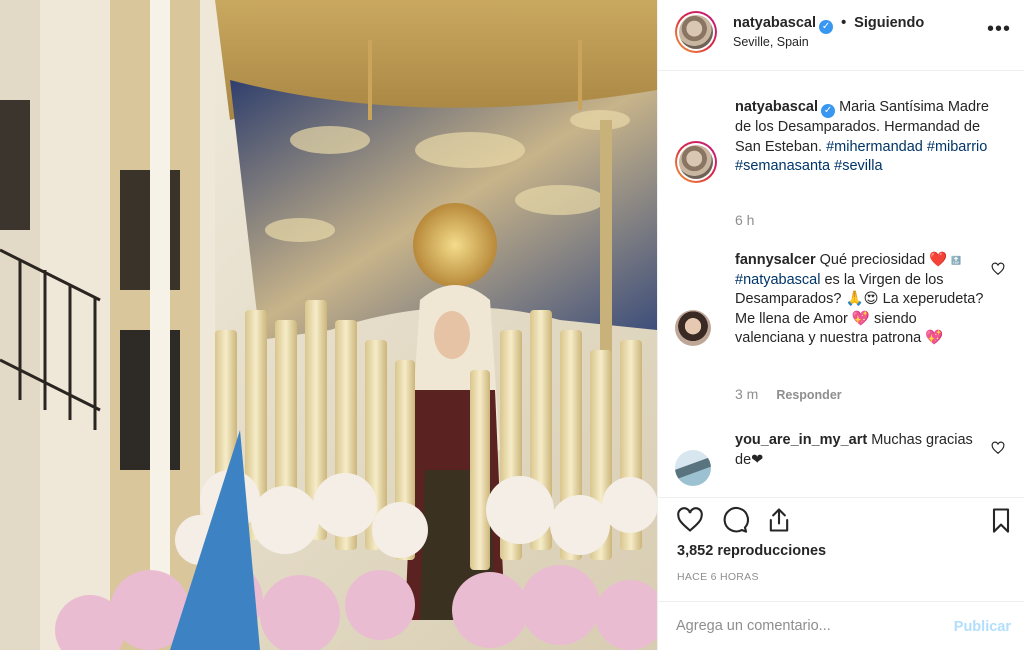 This screenshot has width=1024, height=650. I want to click on caption-timestamp: 6 h, so click(744, 220).